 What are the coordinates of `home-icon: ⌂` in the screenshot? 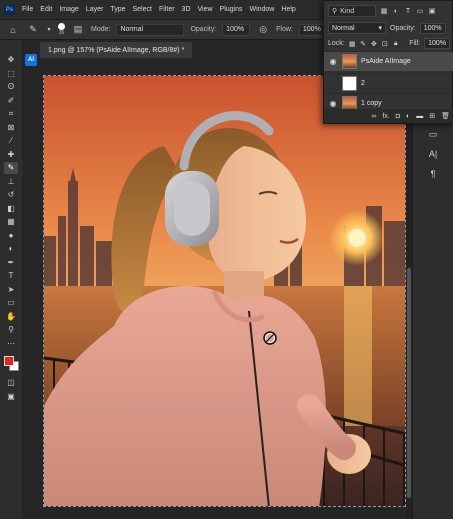 It's located at (13, 30).